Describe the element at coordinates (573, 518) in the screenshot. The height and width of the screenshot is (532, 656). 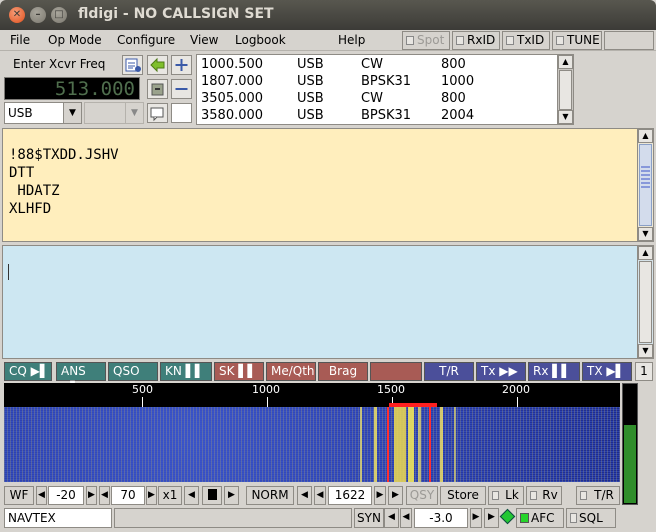
I see `squelch-indicator` at that location.